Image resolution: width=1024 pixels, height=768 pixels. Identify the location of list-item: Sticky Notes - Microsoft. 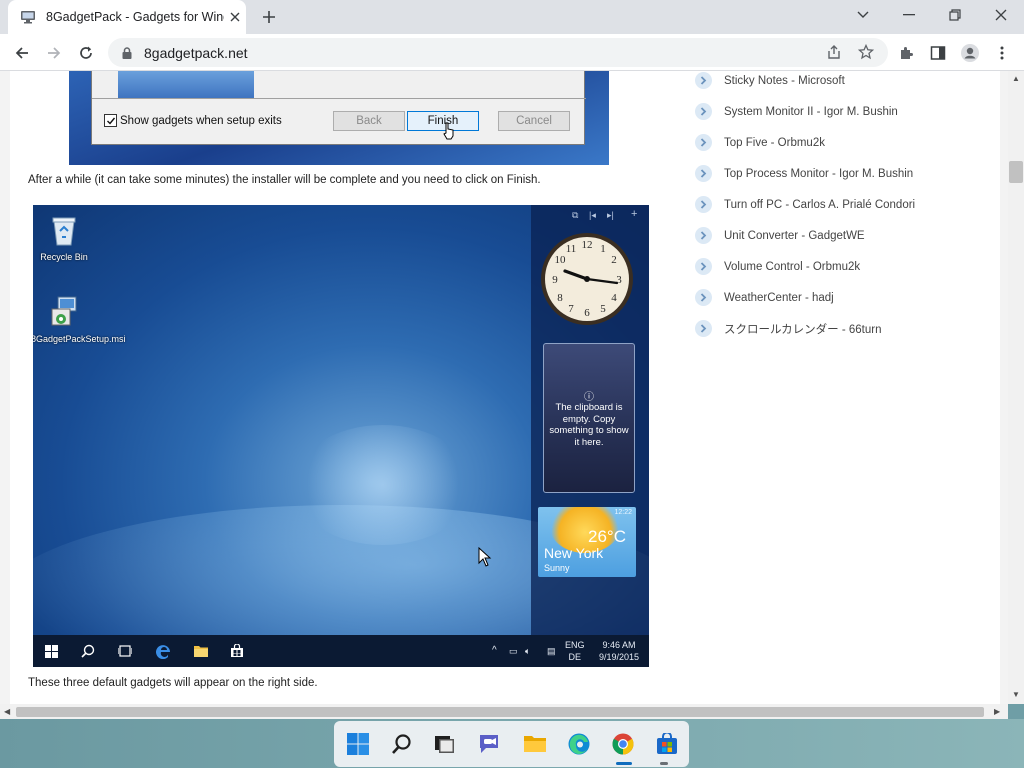
(845, 83).